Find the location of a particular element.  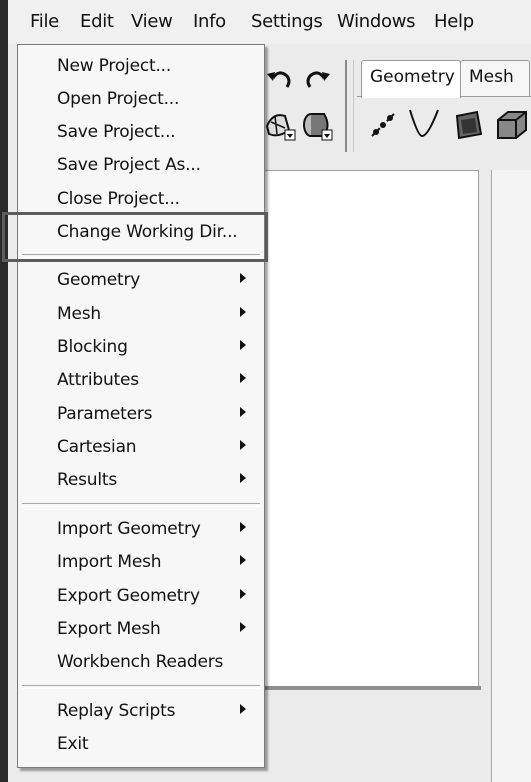

menu-item-label: Import Mesh is located at coordinates (109, 562).